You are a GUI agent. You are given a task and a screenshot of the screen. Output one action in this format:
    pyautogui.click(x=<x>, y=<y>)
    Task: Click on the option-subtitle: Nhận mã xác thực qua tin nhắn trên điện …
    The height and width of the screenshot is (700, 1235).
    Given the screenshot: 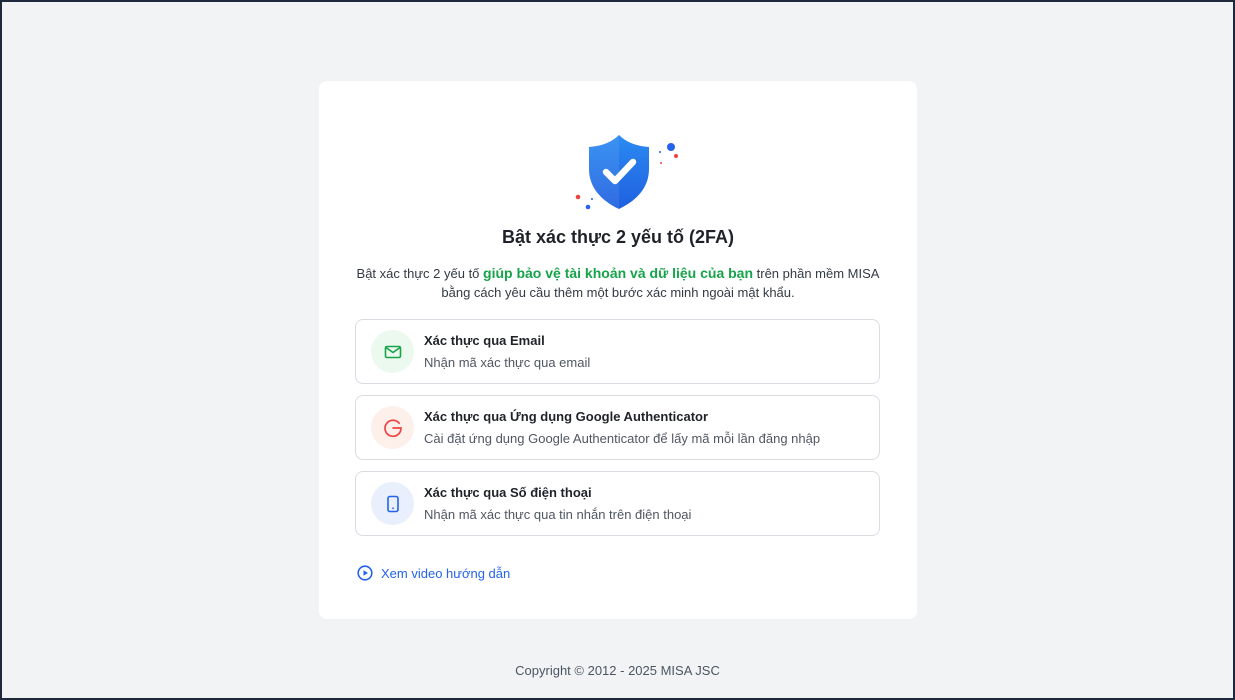 What is the action you would take?
    pyautogui.click(x=558, y=514)
    